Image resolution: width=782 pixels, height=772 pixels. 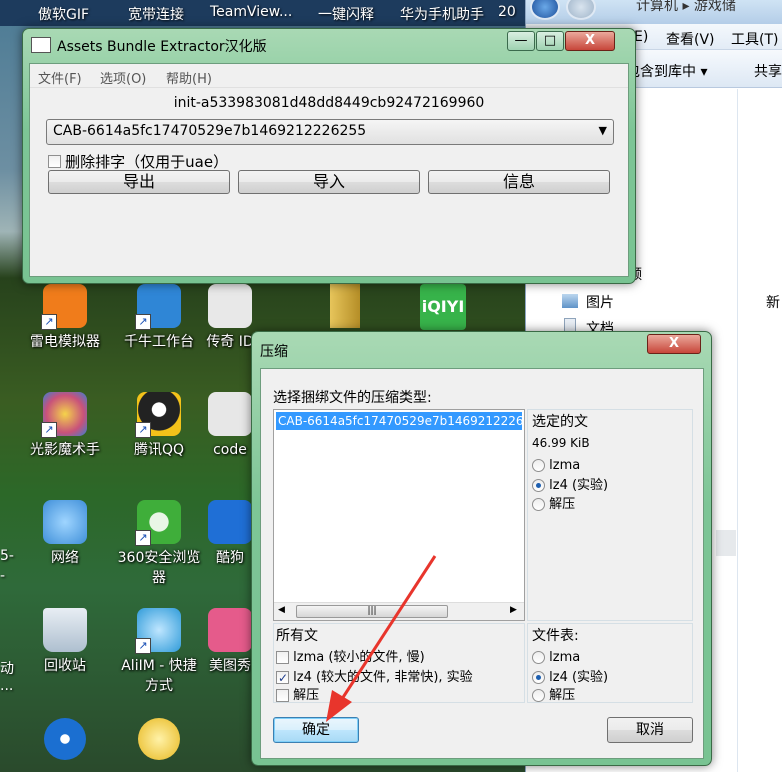 I want to click on folder-icon, so click(x=345, y=306).